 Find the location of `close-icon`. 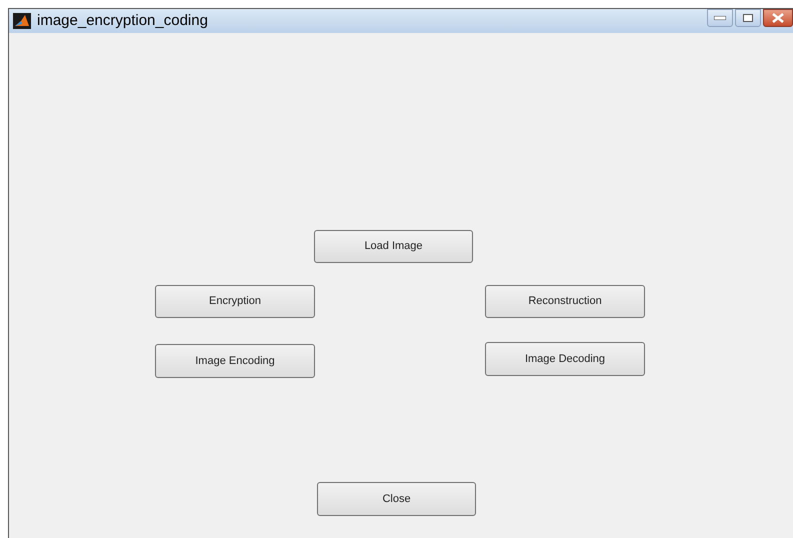

close-icon is located at coordinates (778, 18).